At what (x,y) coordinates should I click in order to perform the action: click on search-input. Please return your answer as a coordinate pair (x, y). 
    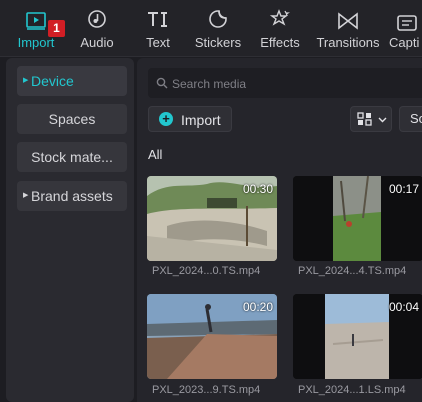
    Looking at the image, I should click on (292, 84).